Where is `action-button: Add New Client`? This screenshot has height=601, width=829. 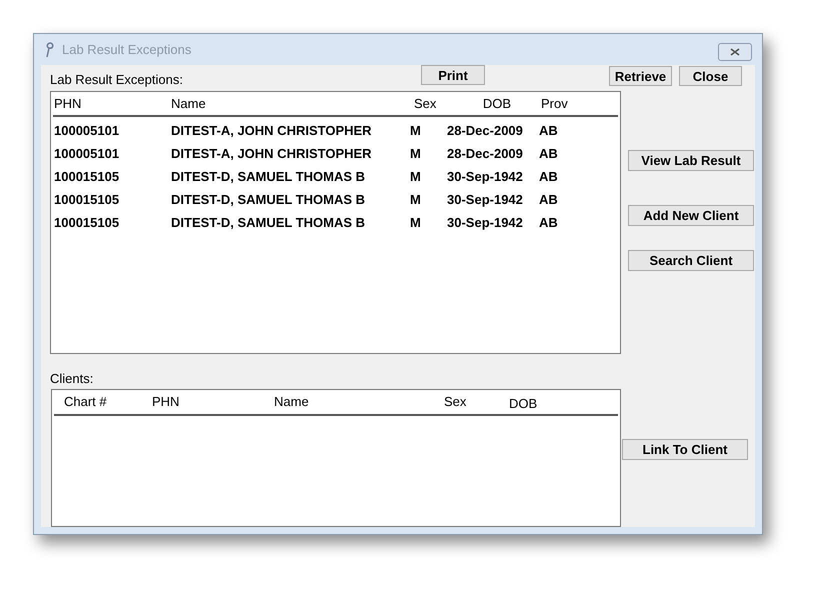 action-button: Add New Client is located at coordinates (691, 215).